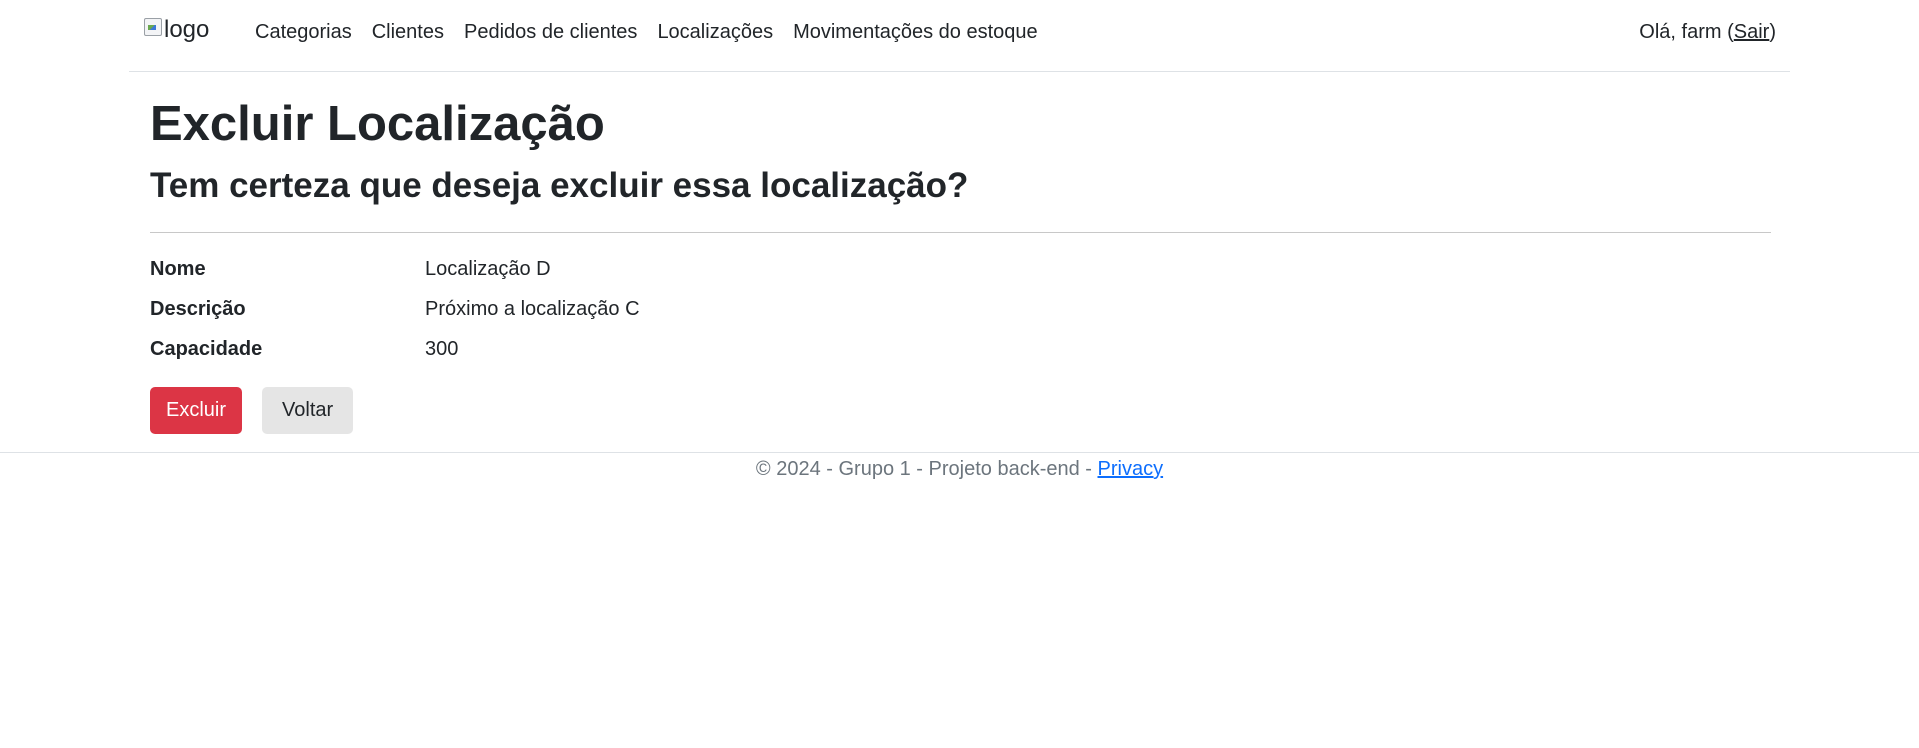 The image size is (1919, 748). What do you see at coordinates (715, 32) in the screenshot?
I see `nav-link-localizacoes: Localizações` at bounding box center [715, 32].